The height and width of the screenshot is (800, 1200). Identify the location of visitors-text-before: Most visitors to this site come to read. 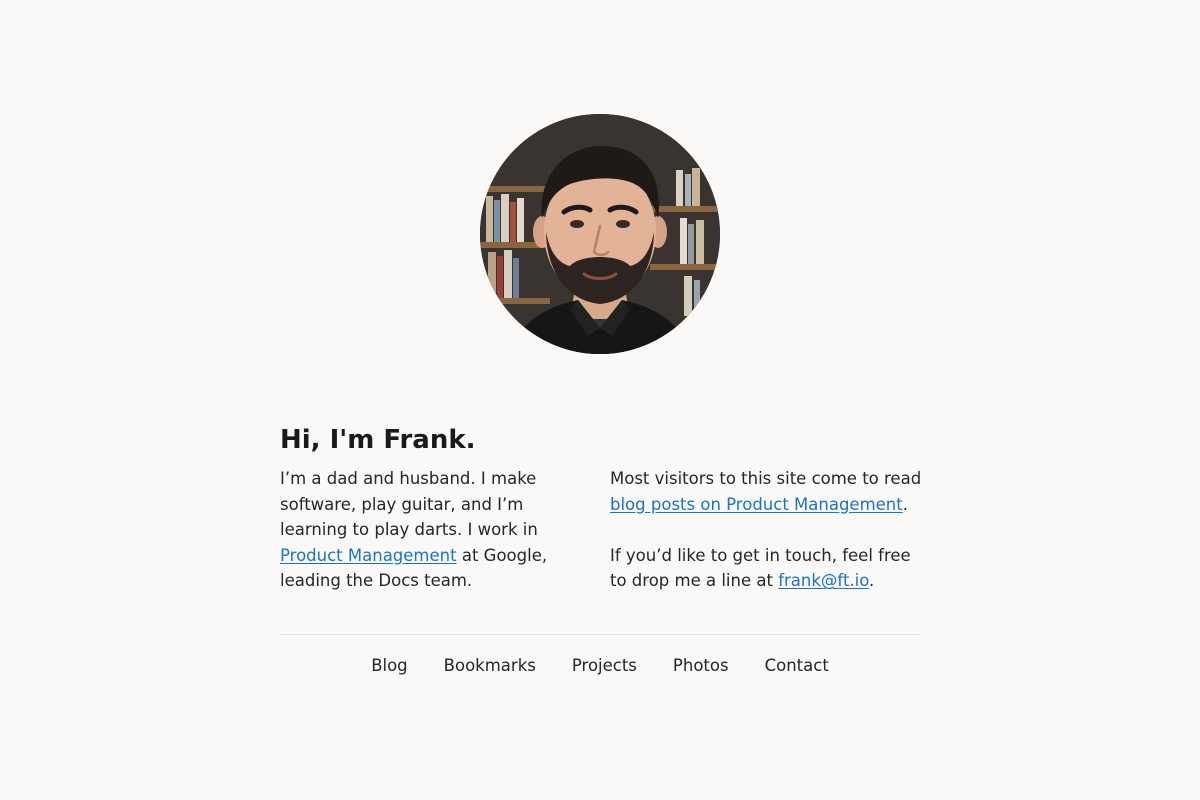
(766, 478).